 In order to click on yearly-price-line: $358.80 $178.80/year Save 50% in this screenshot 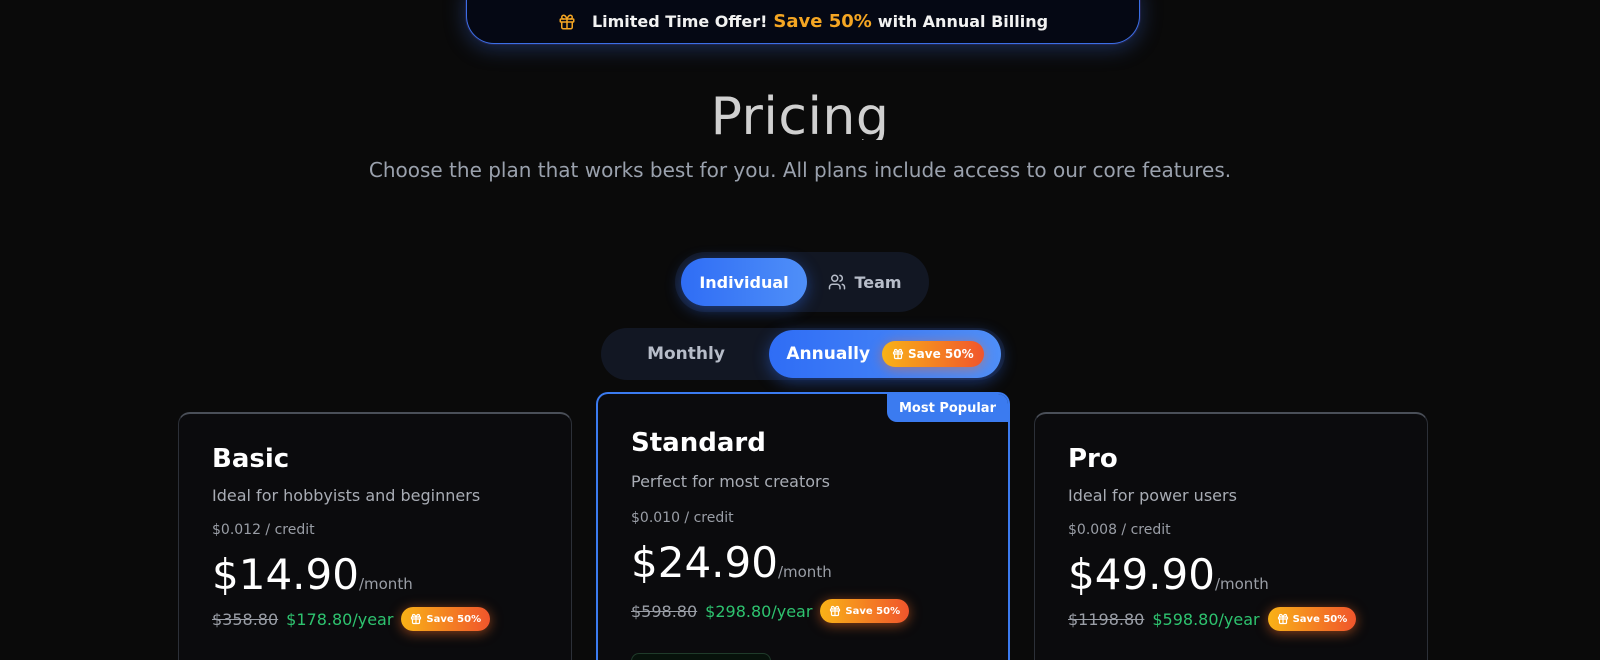, I will do `click(351, 619)`.